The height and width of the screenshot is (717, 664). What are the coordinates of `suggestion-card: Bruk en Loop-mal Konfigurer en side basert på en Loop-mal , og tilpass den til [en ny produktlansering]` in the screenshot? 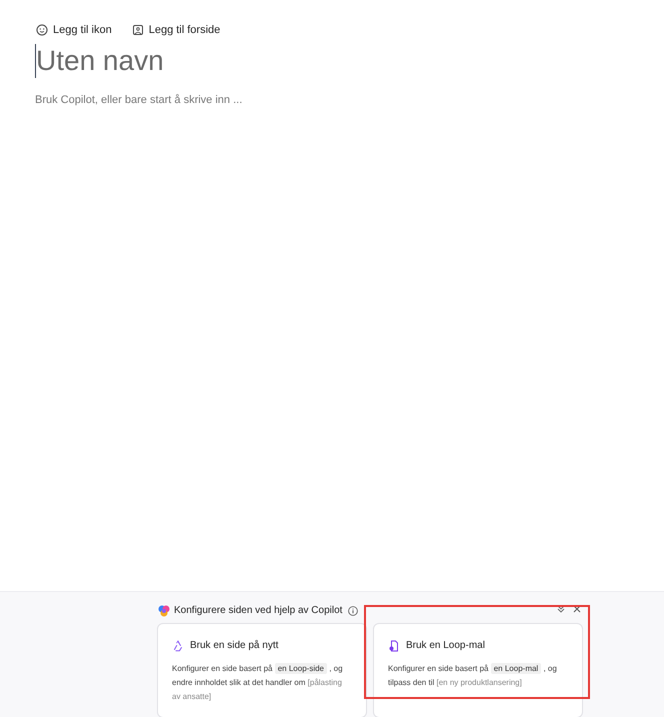 It's located at (478, 670).